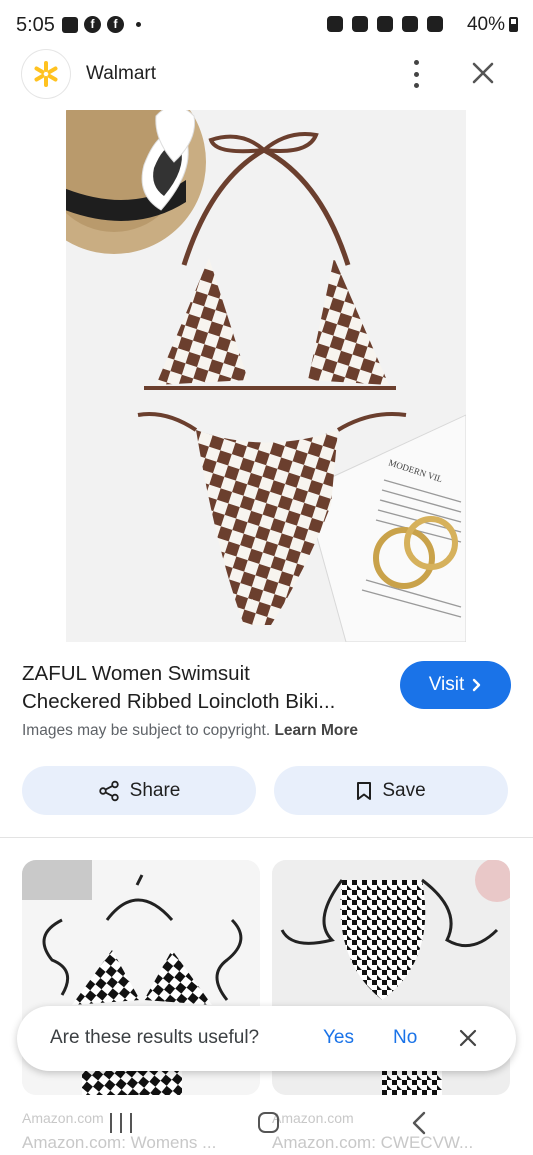 The image size is (533, 1155). I want to click on visit-label: Visit, so click(446, 684).